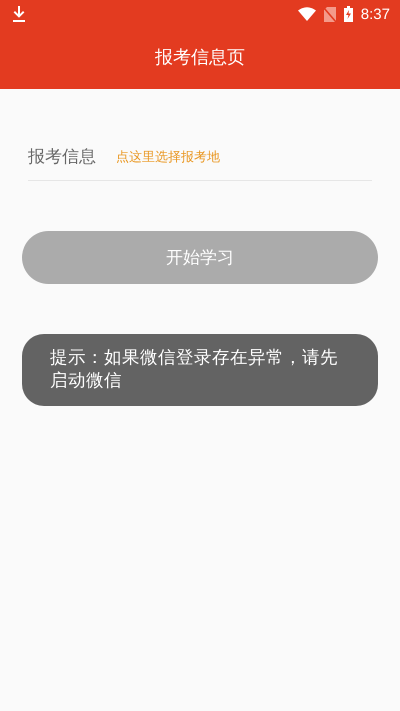 This screenshot has width=400, height=711. What do you see at coordinates (168, 157) in the screenshot?
I see `select-location-link: 点这里选择报考地` at bounding box center [168, 157].